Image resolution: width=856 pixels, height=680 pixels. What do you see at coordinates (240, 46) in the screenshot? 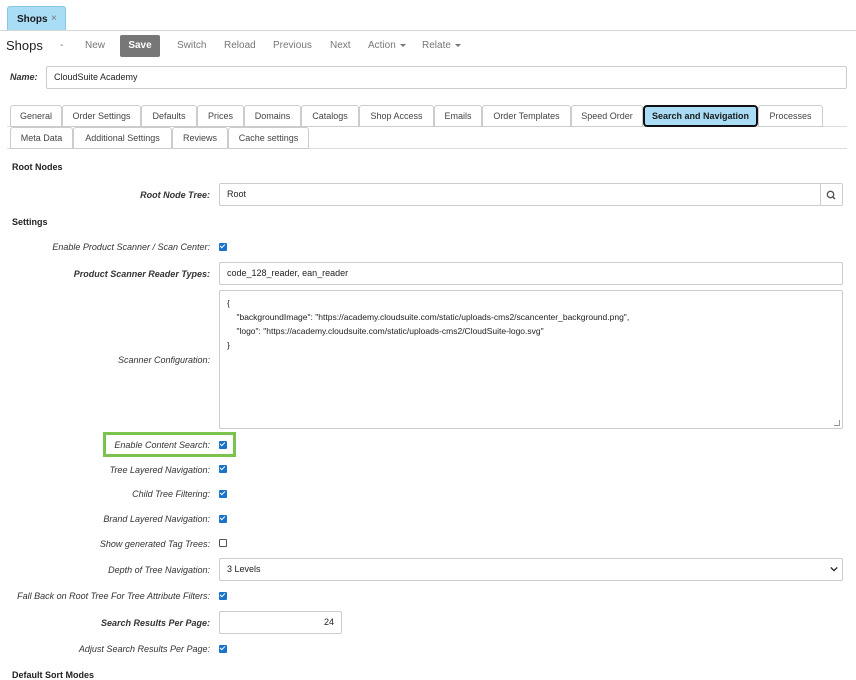
I see `reload-button: Reload` at bounding box center [240, 46].